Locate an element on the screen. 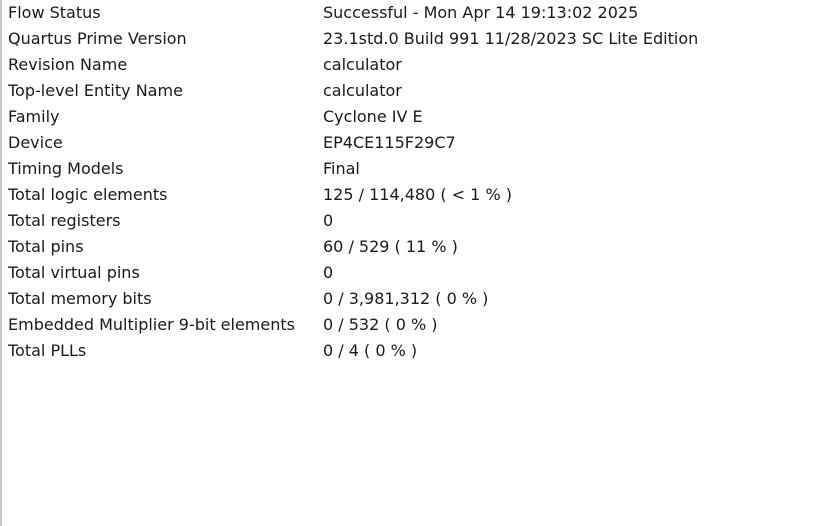 Image resolution: width=816 pixels, height=526 pixels. row-value: Cyclone IV E is located at coordinates (373, 116).